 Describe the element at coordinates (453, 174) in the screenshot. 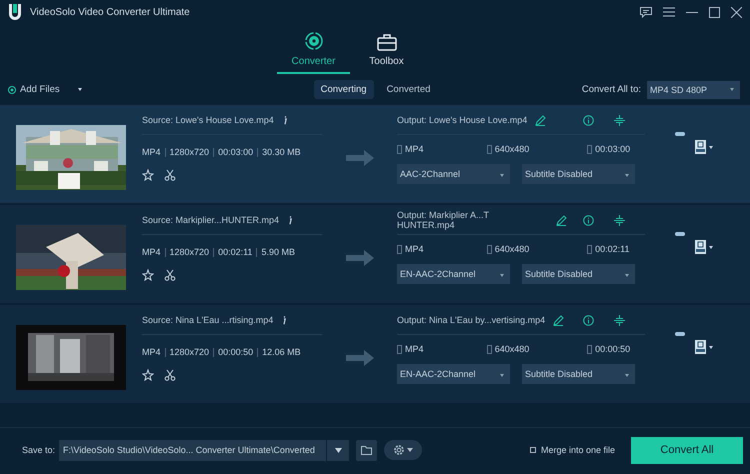

I see `audio-dropdown: AAC-2Channel` at that location.